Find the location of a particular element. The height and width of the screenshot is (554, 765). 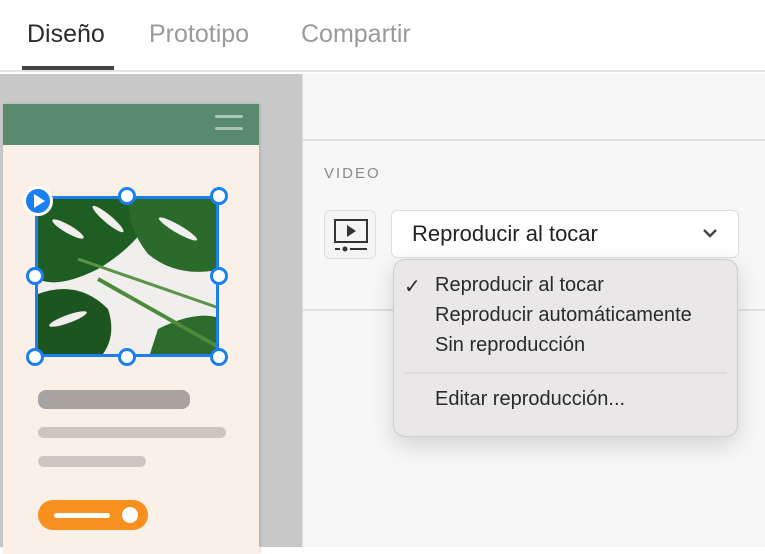

hamburger-icon is located at coordinates (229, 116).